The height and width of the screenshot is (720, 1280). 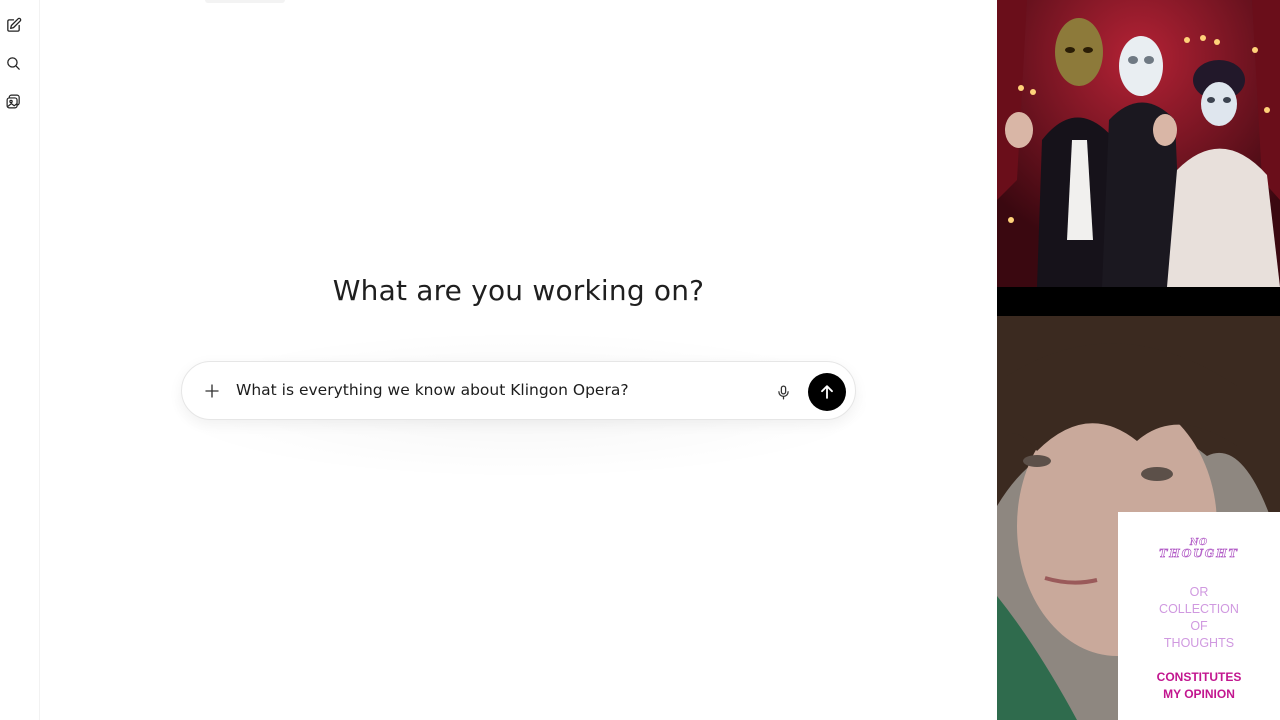 I want to click on search-chats-button, so click(x=13, y=63).